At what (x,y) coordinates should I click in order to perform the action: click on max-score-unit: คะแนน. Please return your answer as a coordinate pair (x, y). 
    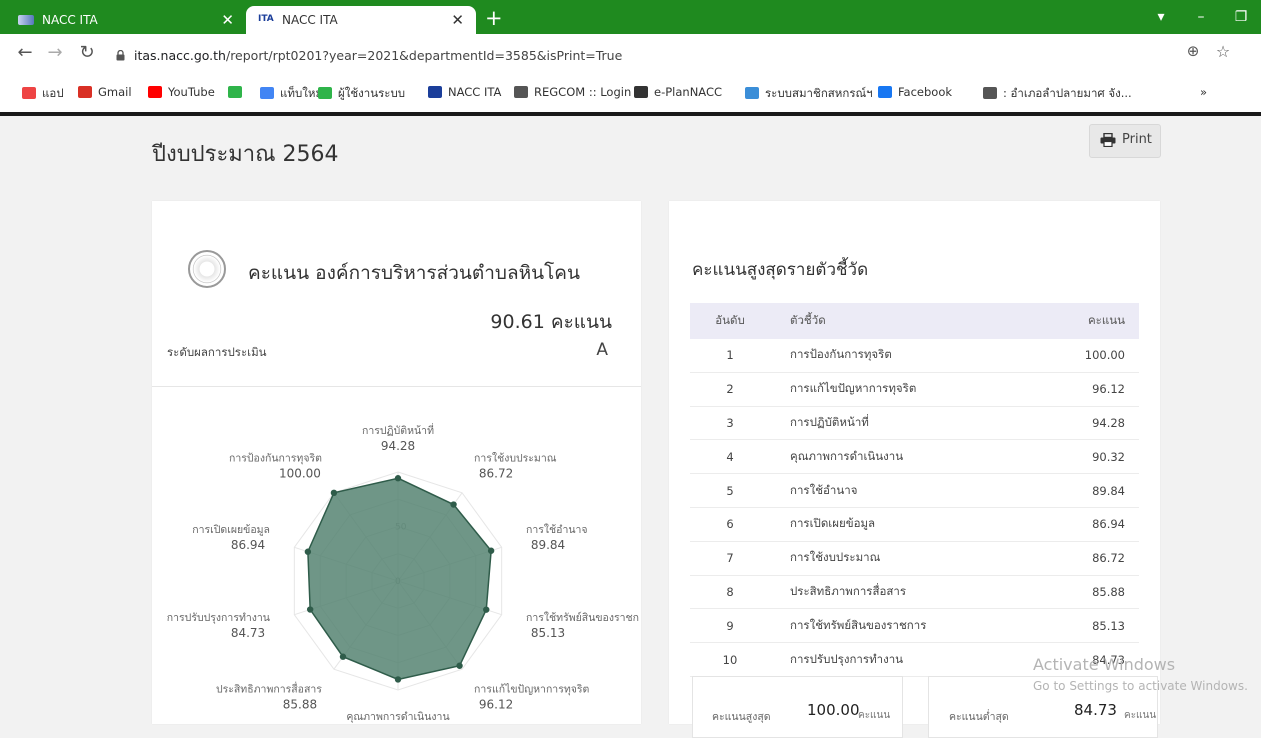
    Looking at the image, I should click on (874, 715).